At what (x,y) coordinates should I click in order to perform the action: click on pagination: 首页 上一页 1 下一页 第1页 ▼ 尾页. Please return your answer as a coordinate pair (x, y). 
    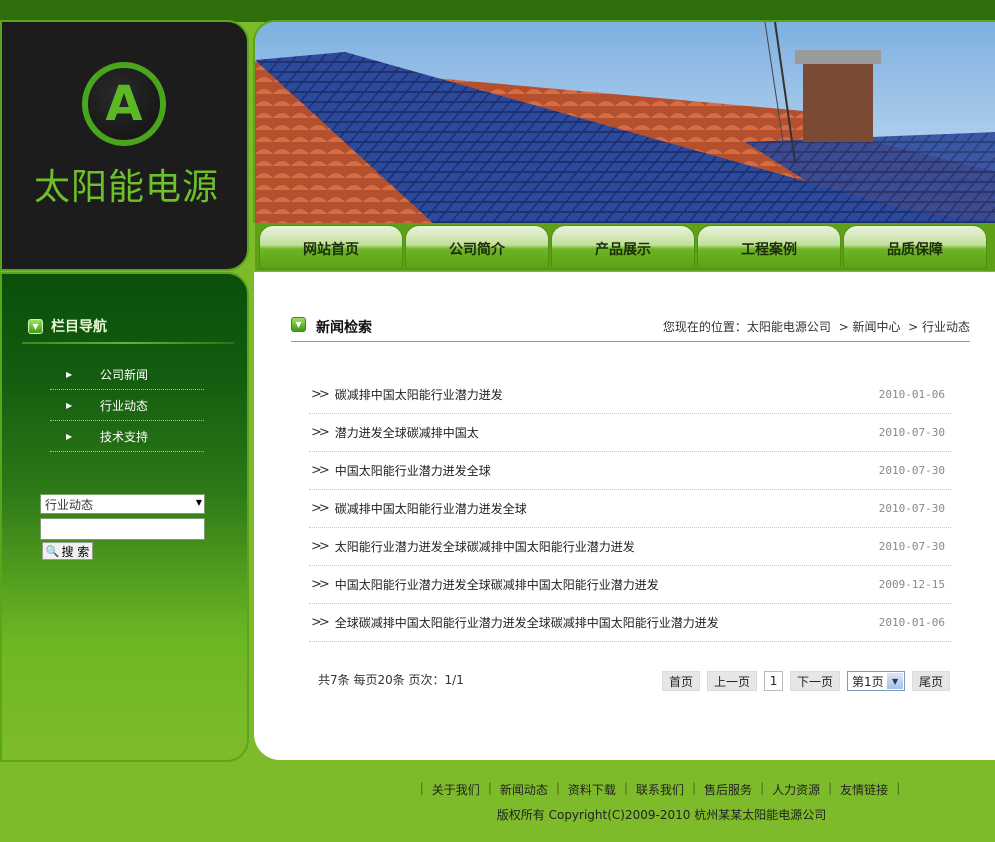
    Looking at the image, I should click on (806, 681).